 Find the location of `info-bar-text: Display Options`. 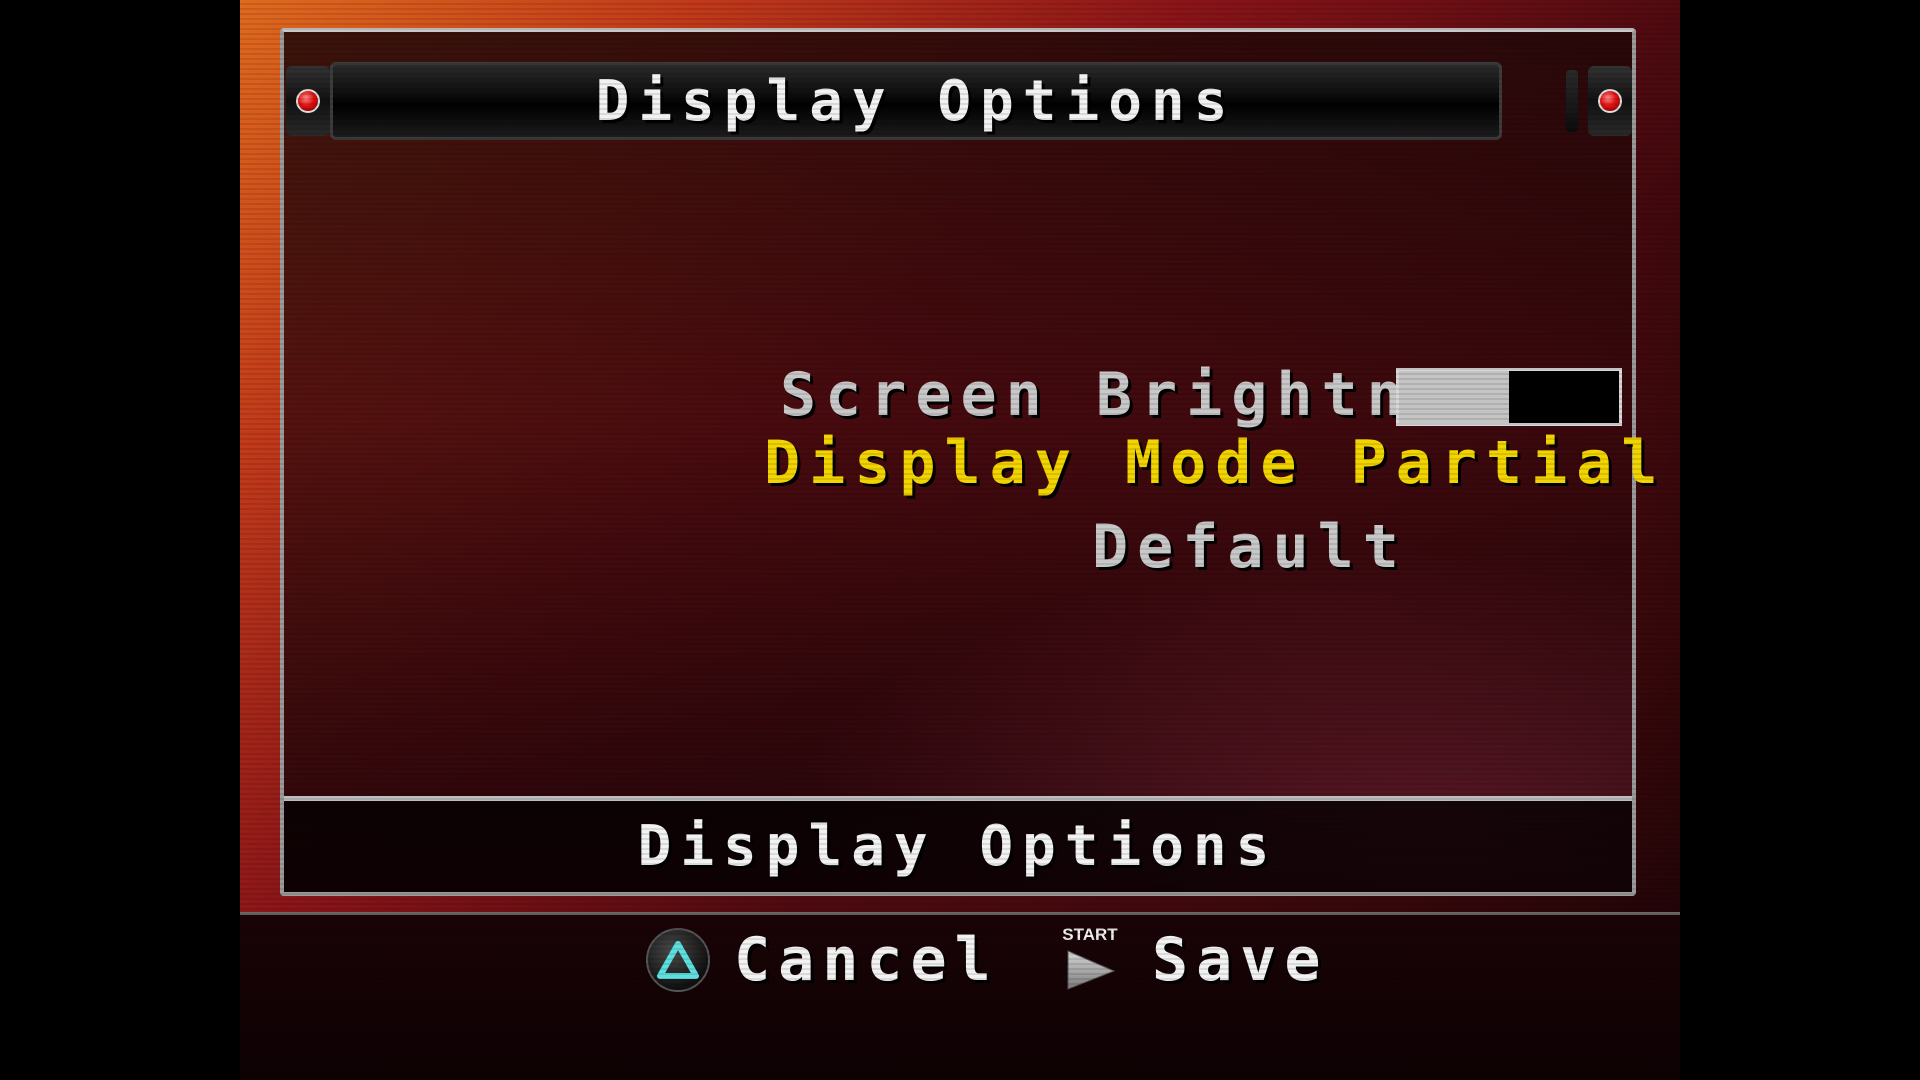

info-bar-text: Display Options is located at coordinates (958, 846).